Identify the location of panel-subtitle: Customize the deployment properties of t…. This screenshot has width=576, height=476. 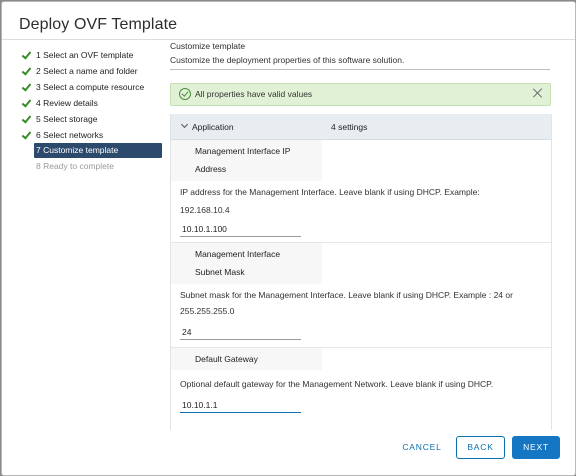
(287, 60).